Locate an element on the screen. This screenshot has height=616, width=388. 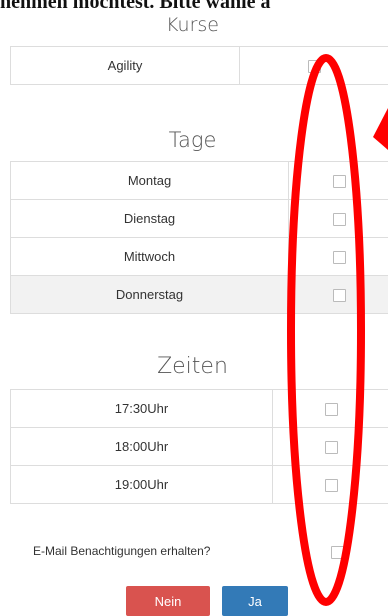
kurse-checkbox-cell is located at coordinates (314, 66).